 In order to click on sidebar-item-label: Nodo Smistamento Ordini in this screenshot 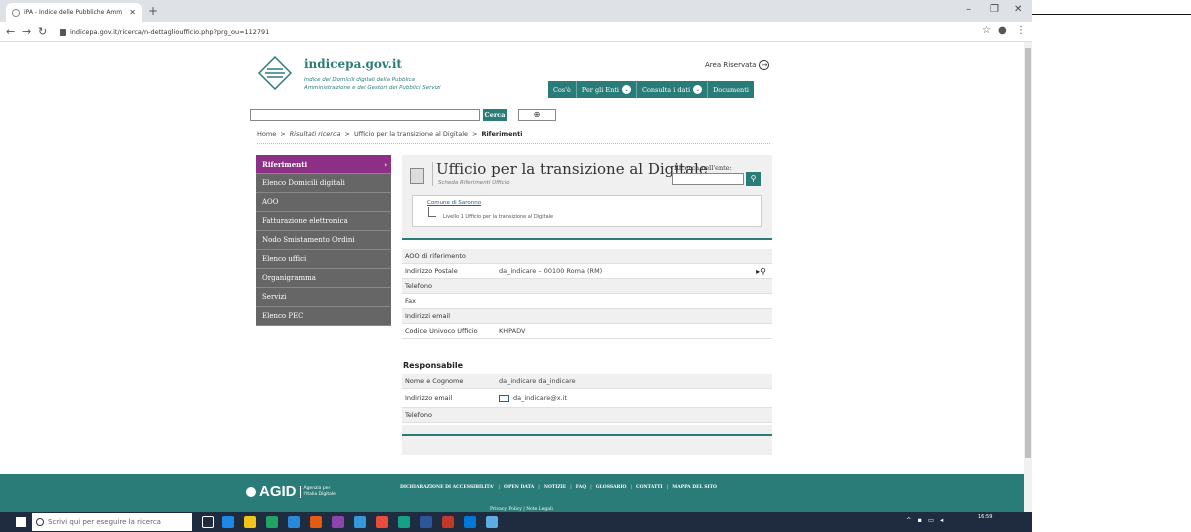, I will do `click(308, 240)`.